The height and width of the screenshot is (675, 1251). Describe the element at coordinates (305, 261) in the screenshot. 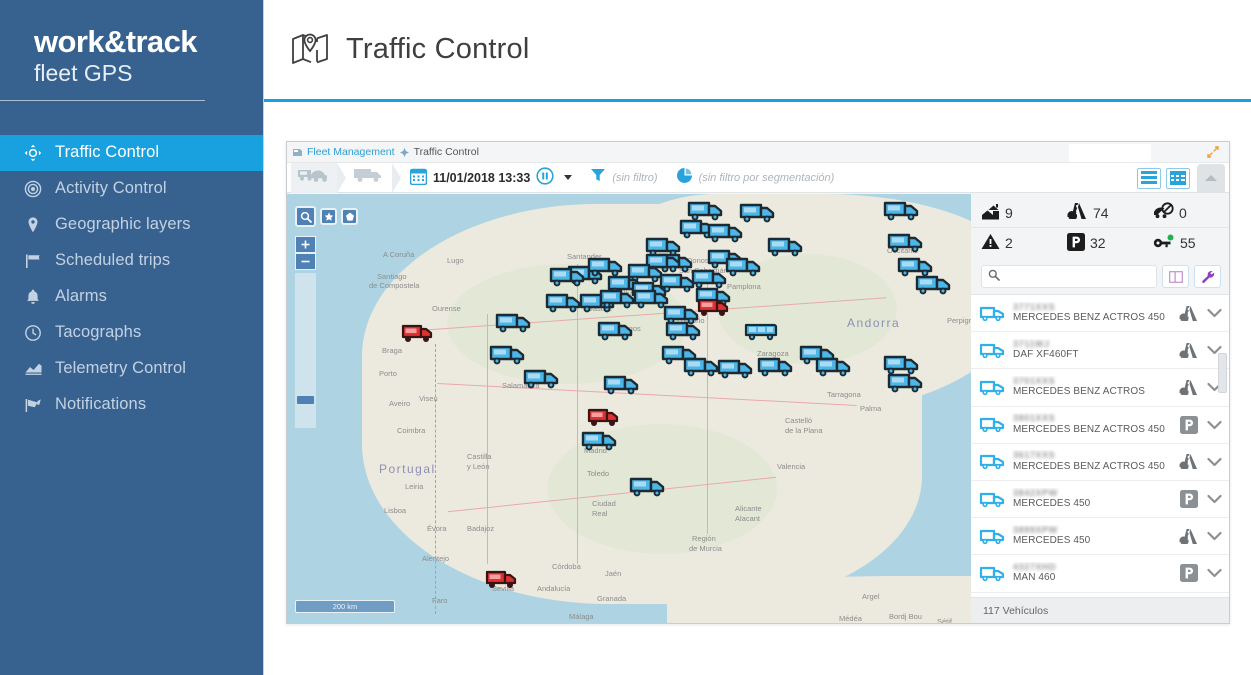

I see `zoom-out-button` at that location.